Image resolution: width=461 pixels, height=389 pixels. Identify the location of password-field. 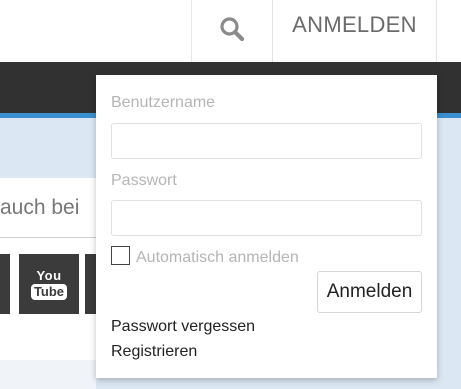
(266, 218).